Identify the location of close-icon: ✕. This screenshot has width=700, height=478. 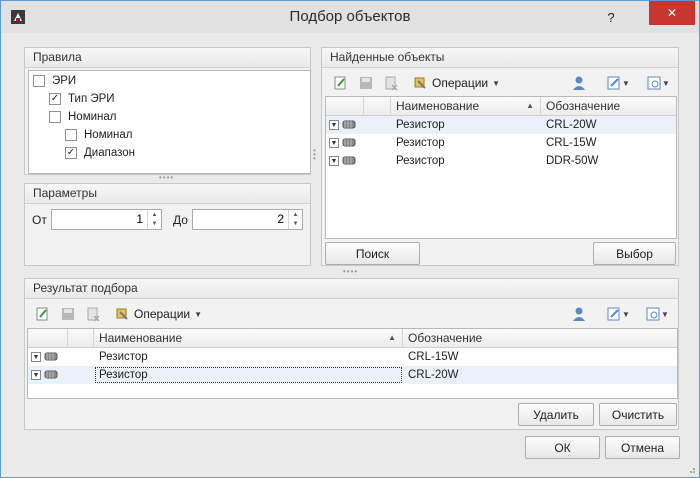
(672, 13).